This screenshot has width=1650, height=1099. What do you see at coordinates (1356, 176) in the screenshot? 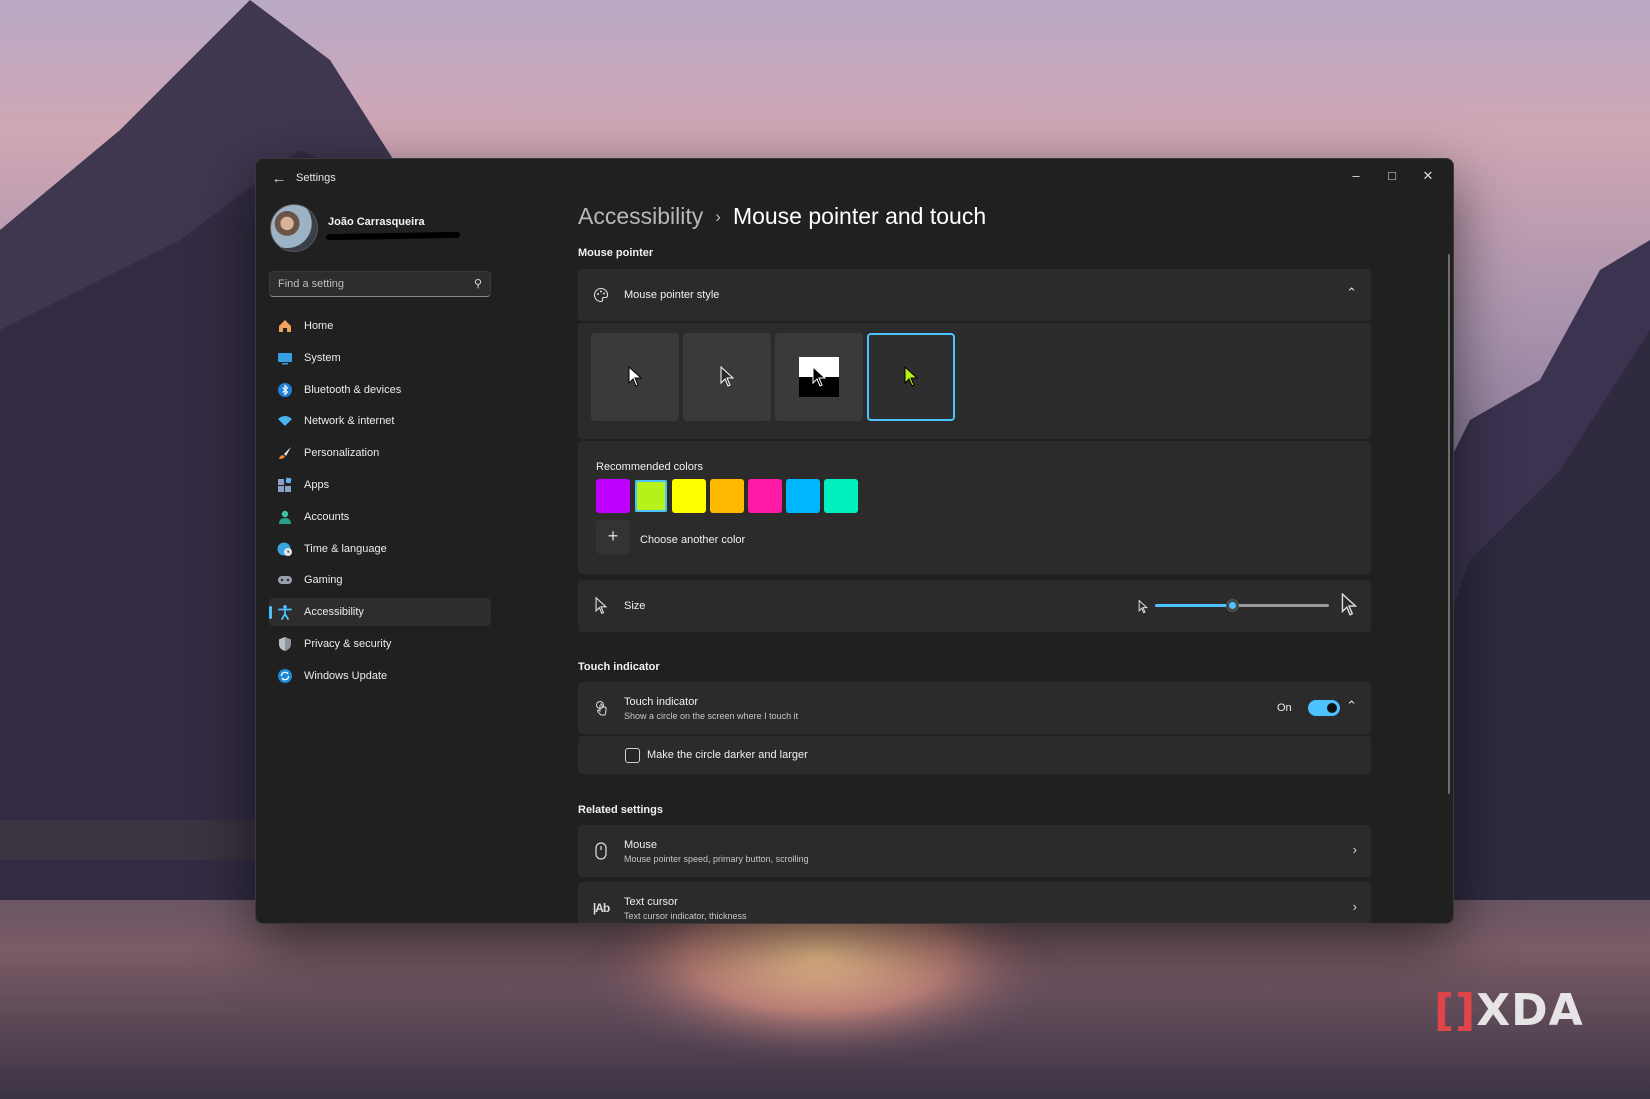
I see `minimize-icon: –` at bounding box center [1356, 176].